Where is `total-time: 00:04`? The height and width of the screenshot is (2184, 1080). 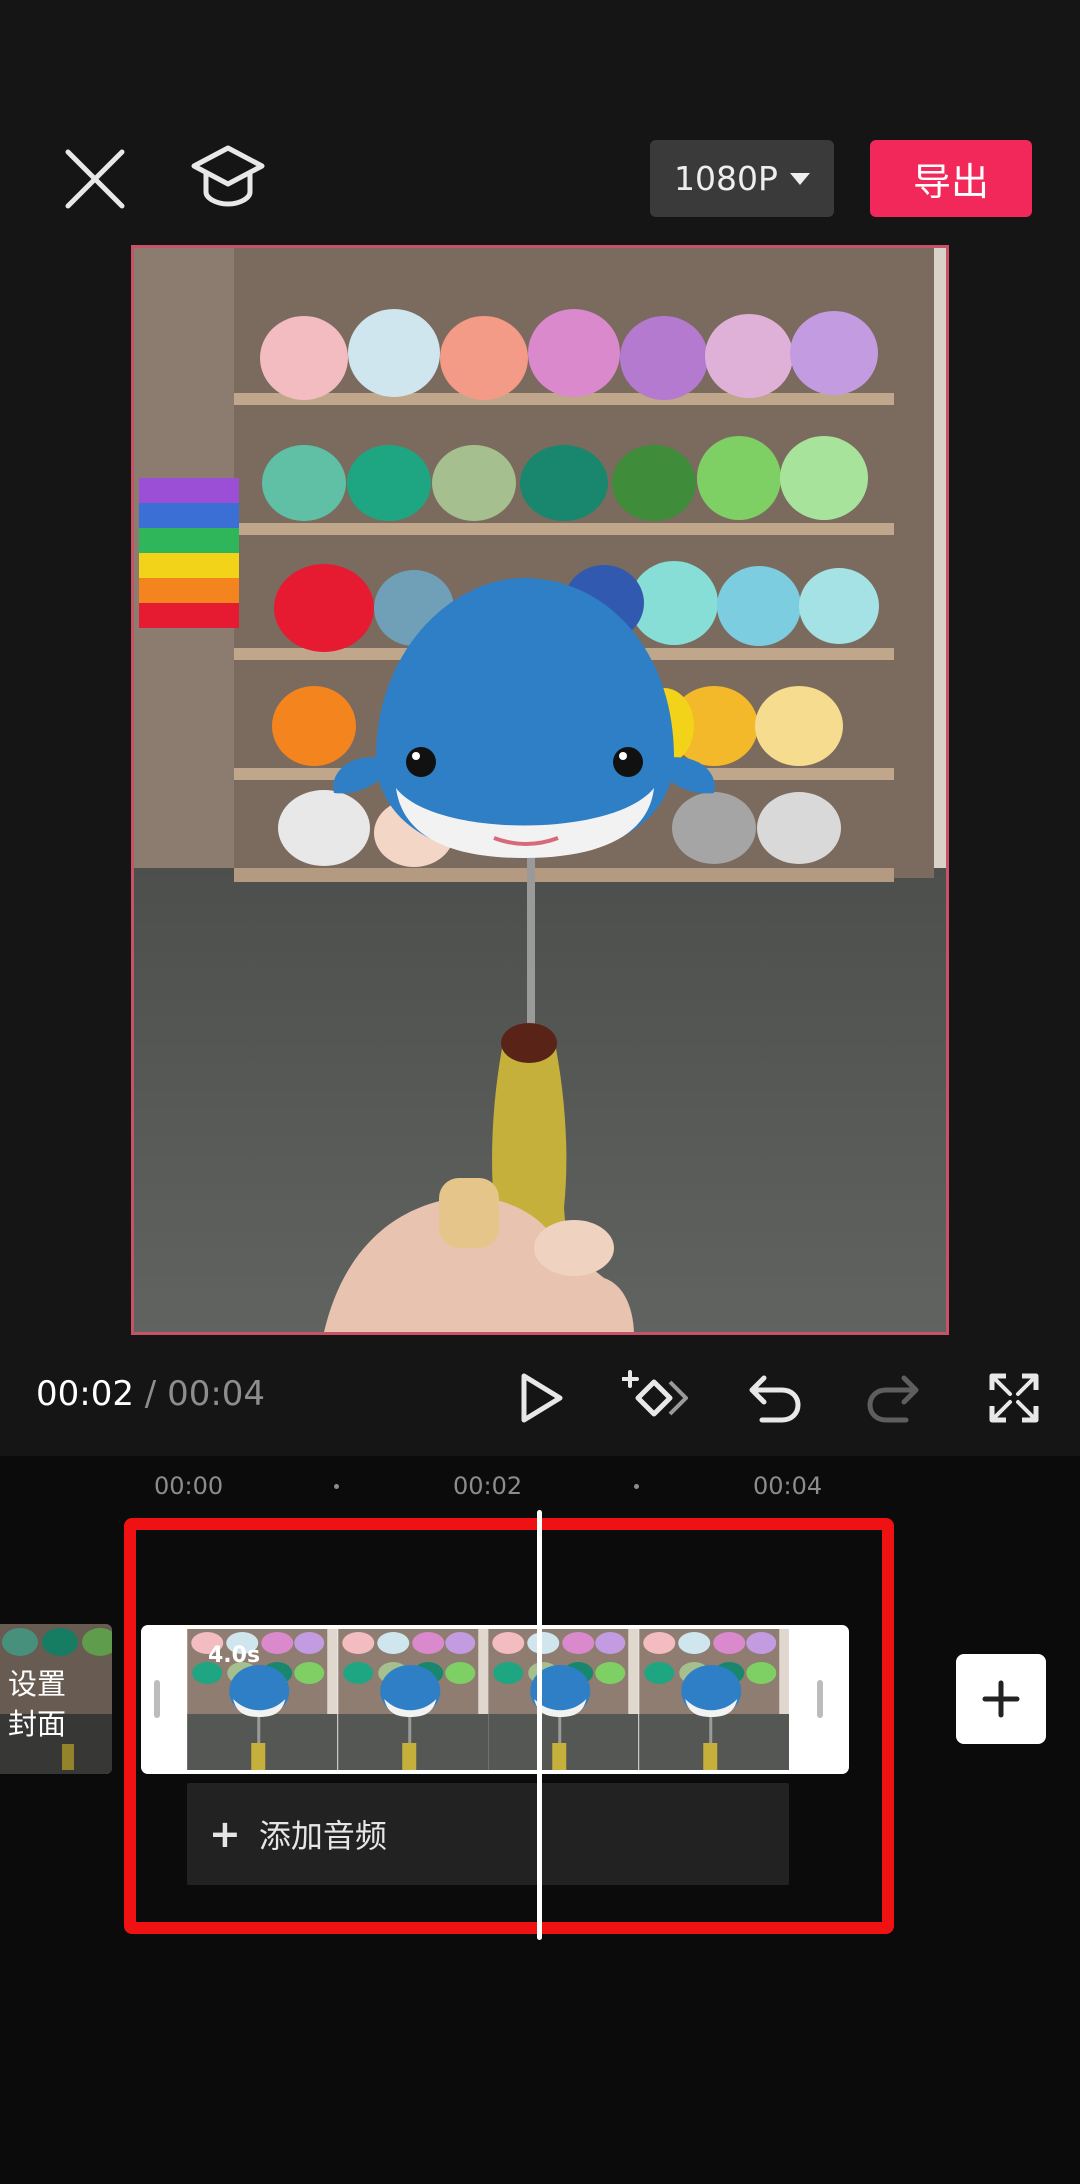 total-time: 00:04 is located at coordinates (216, 1394).